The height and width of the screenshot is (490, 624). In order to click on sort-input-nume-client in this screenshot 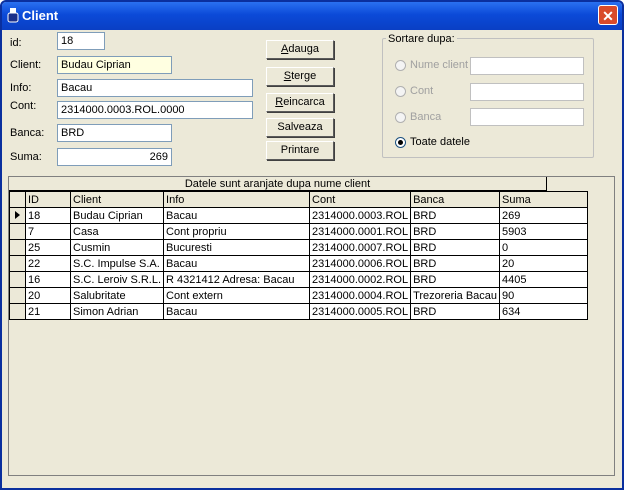, I will do `click(527, 66)`.